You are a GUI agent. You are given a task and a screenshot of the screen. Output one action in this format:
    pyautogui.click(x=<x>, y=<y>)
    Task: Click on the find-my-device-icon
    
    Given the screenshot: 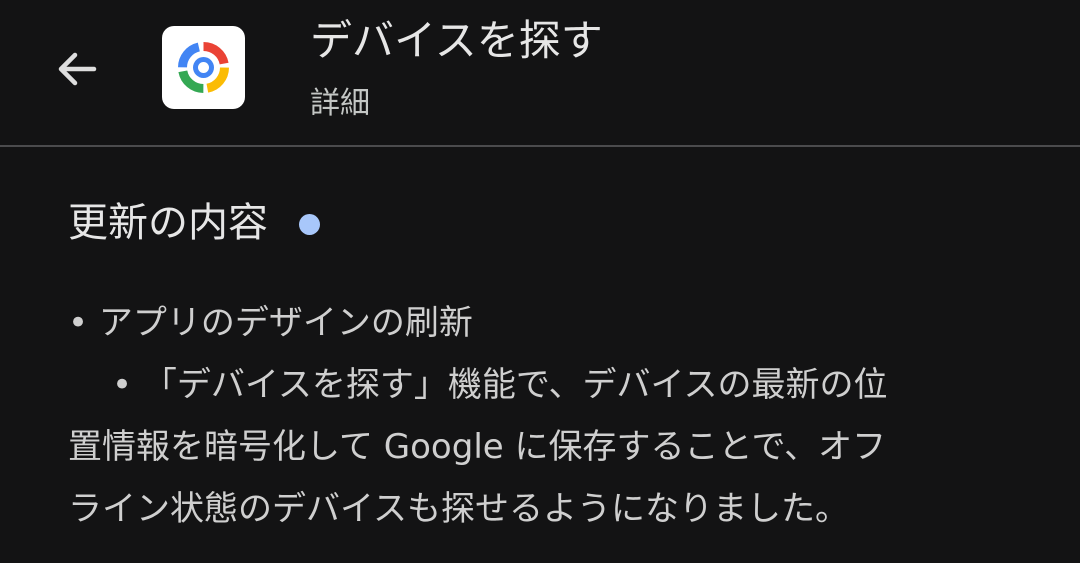 What is the action you would take?
    pyautogui.click(x=203, y=67)
    